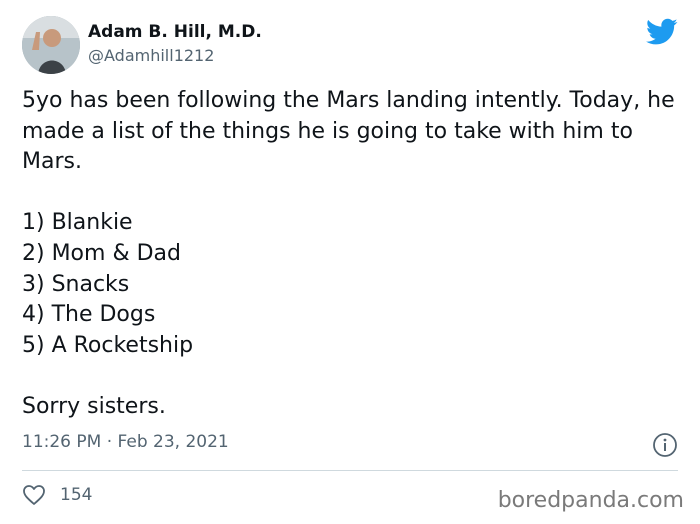  What do you see at coordinates (175, 56) in the screenshot?
I see `author-handle: @Adamhill1212` at bounding box center [175, 56].